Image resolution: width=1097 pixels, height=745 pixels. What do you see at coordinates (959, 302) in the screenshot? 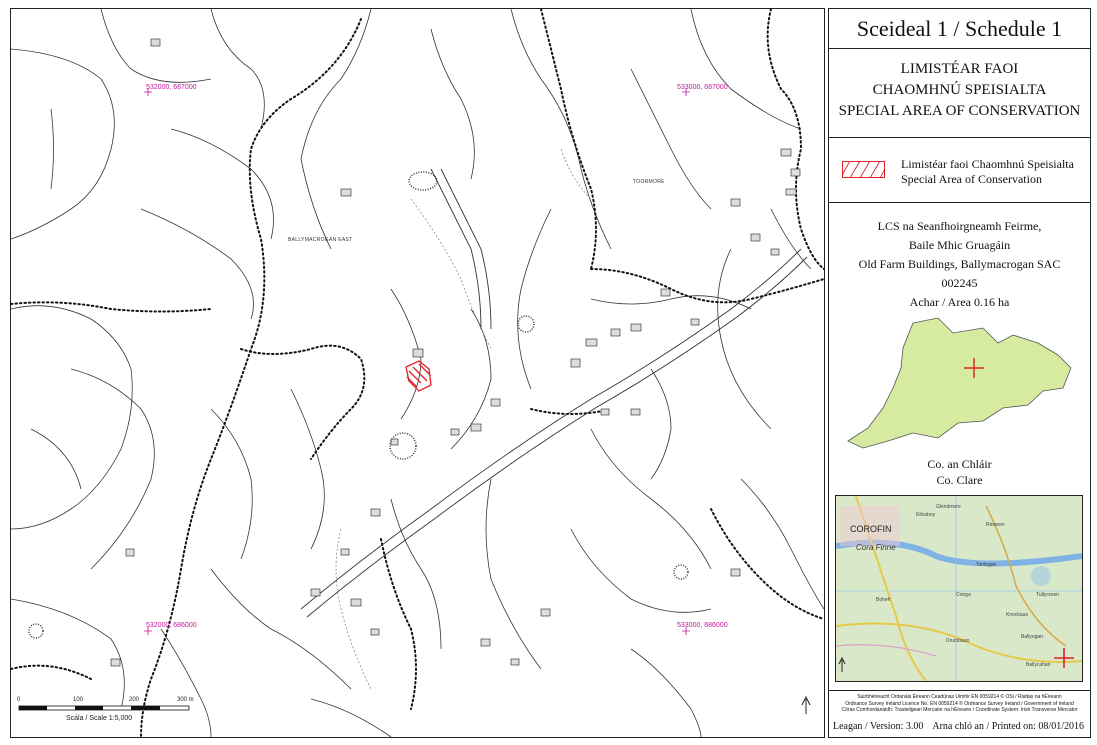
I see `site-area: Achar / Area 0.16 ha` at bounding box center [959, 302].